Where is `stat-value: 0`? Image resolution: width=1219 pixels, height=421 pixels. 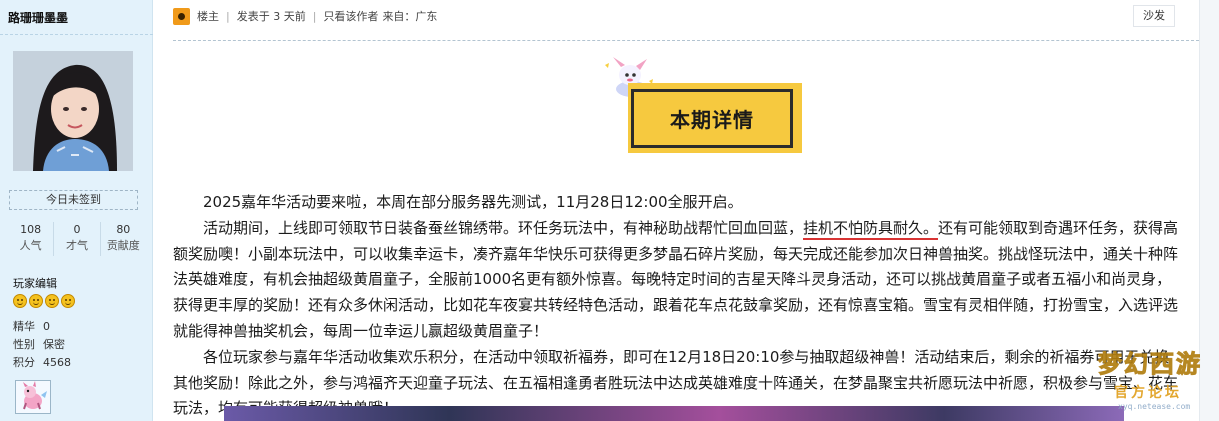
stat-value: 0 is located at coordinates (77, 229).